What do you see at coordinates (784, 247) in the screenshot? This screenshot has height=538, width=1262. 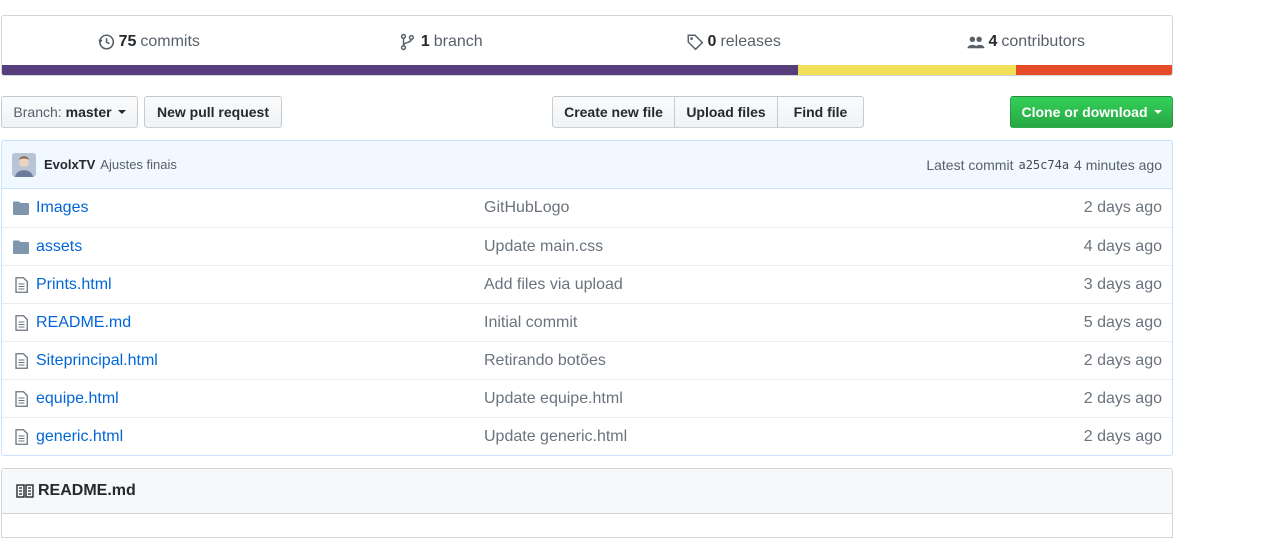 I see `file-commit-message: Update main.css` at bounding box center [784, 247].